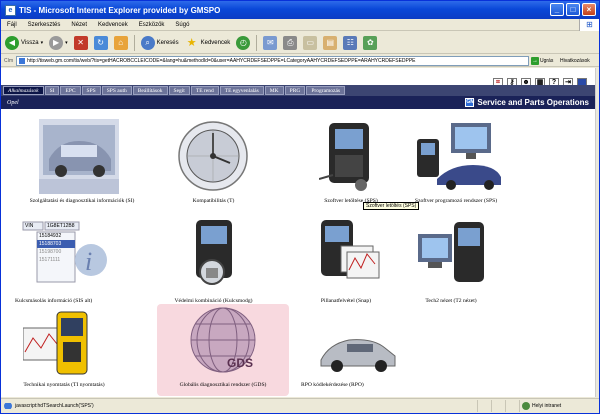 This screenshot has height=414, width=600. What do you see at coordinates (50, 236) in the screenshot?
I see `keycode-row: 15184932` at bounding box center [50, 236].